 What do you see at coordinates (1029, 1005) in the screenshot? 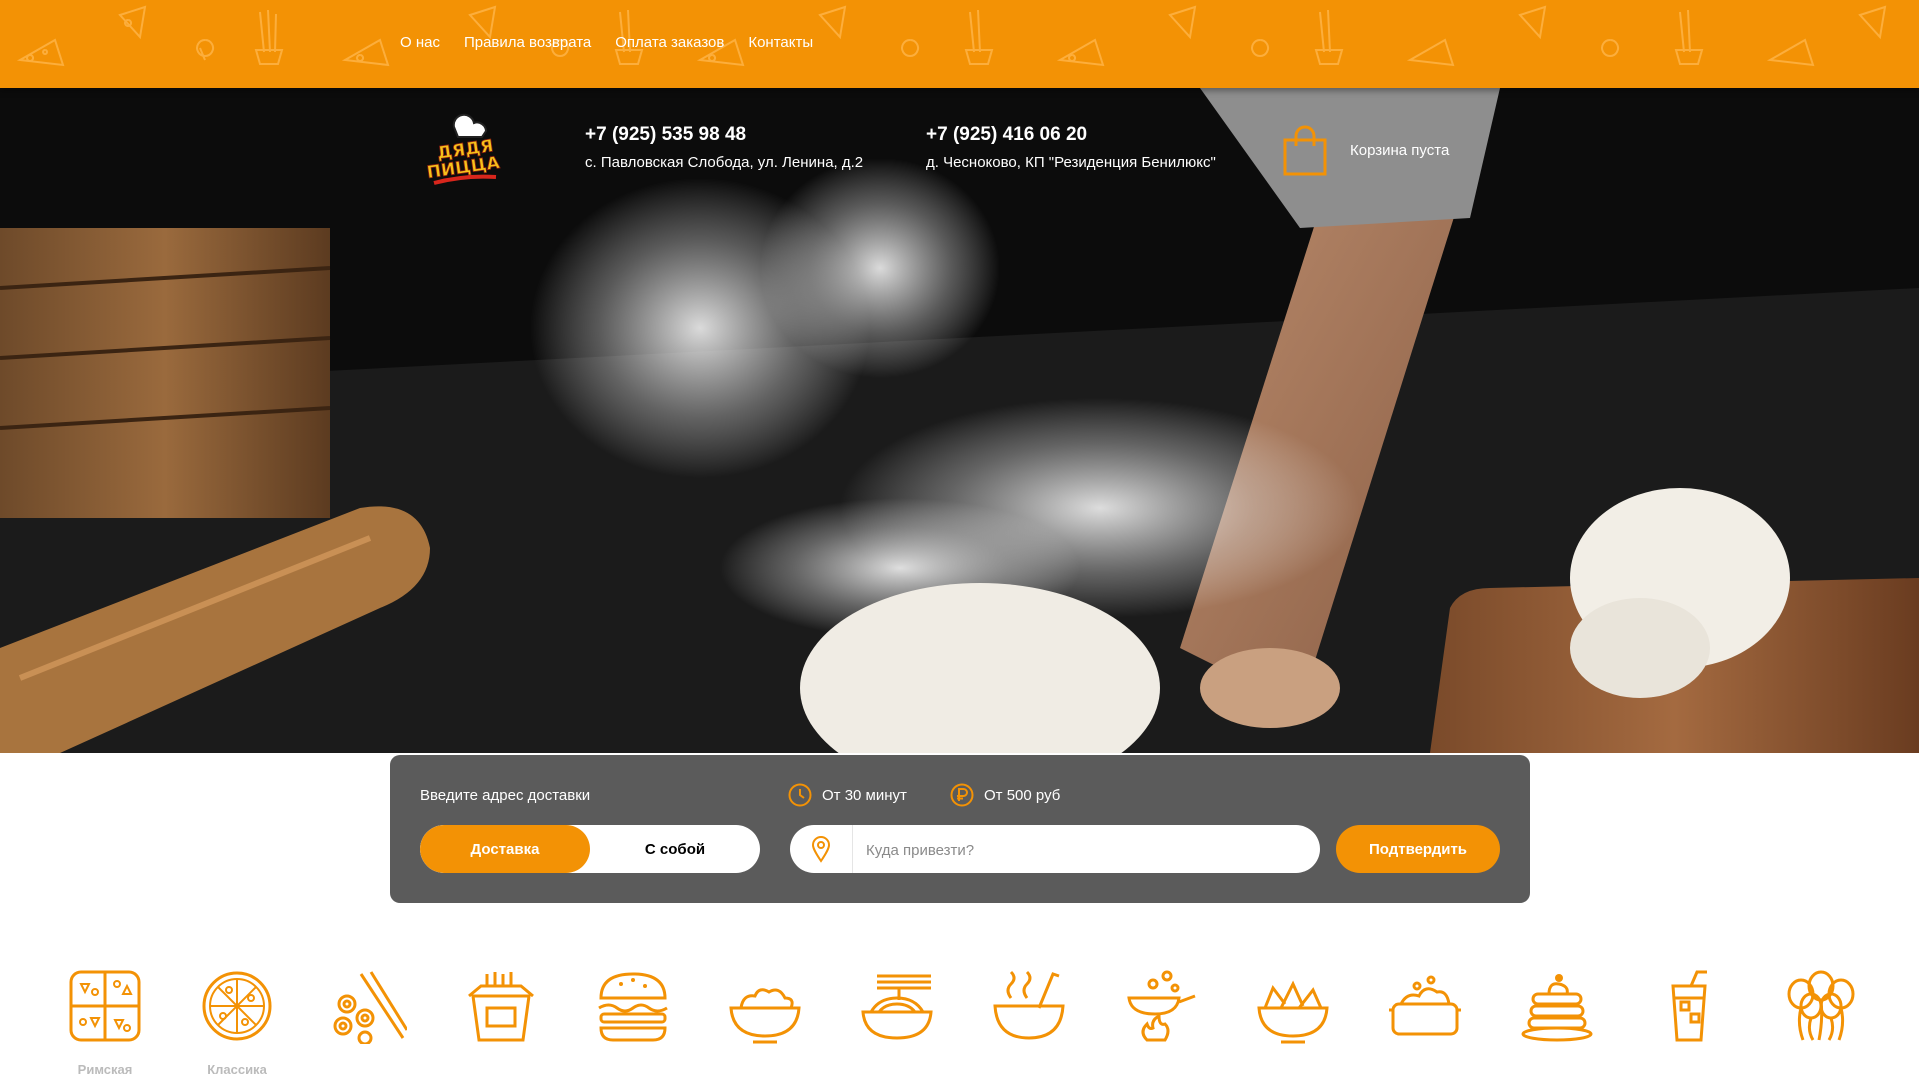
I see `soup-icon` at bounding box center [1029, 1005].